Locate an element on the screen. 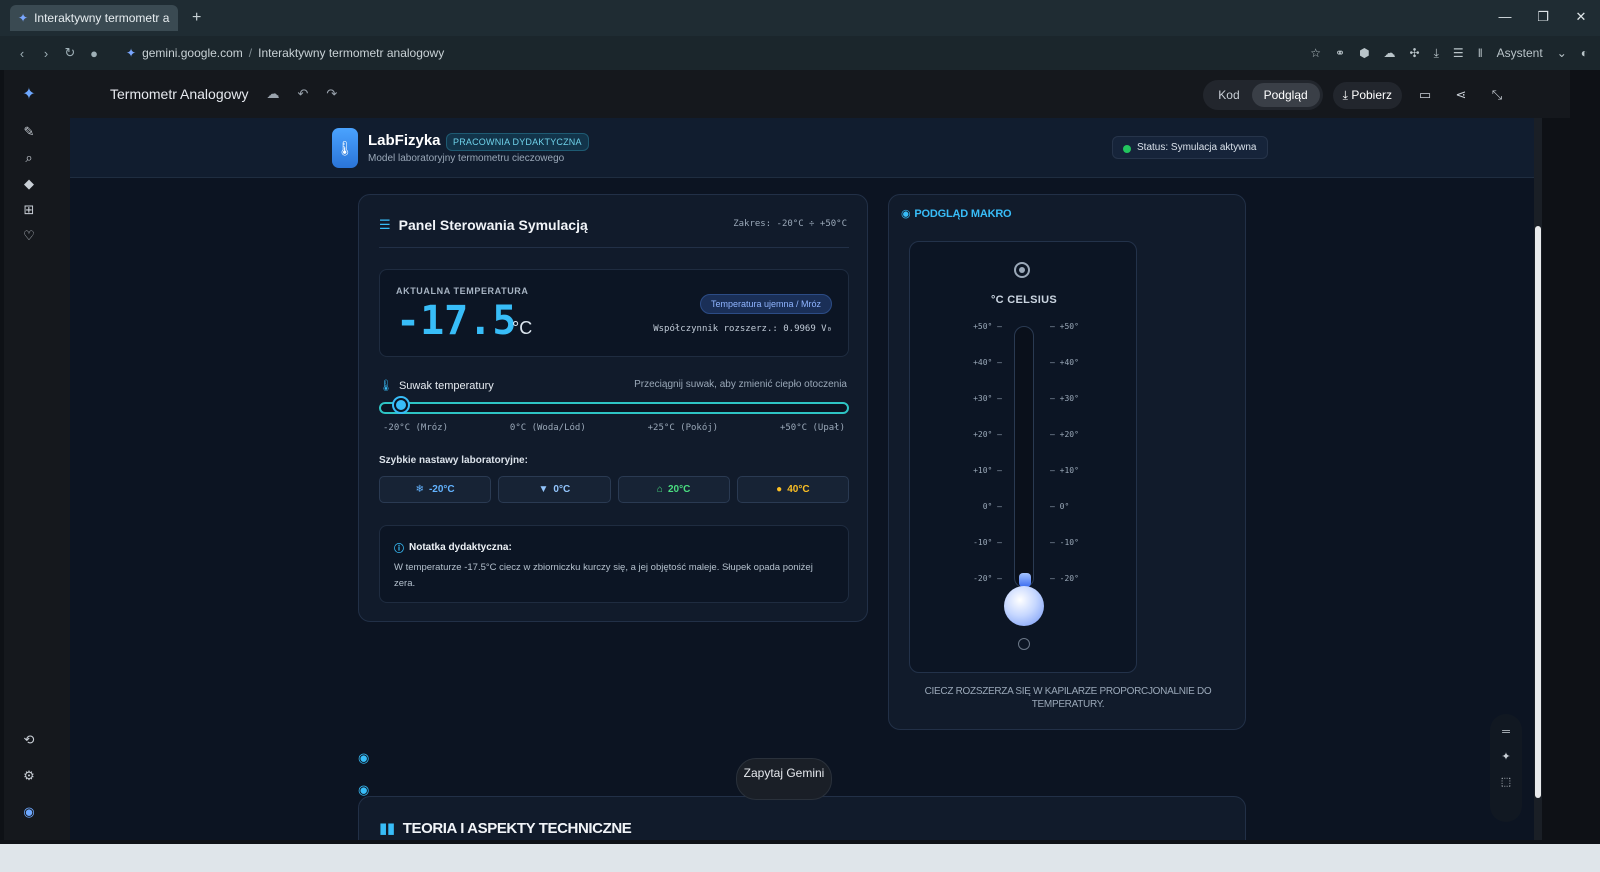 This screenshot has height=872, width=1600. tab-title: Interaktywny termometr a is located at coordinates (102, 18).